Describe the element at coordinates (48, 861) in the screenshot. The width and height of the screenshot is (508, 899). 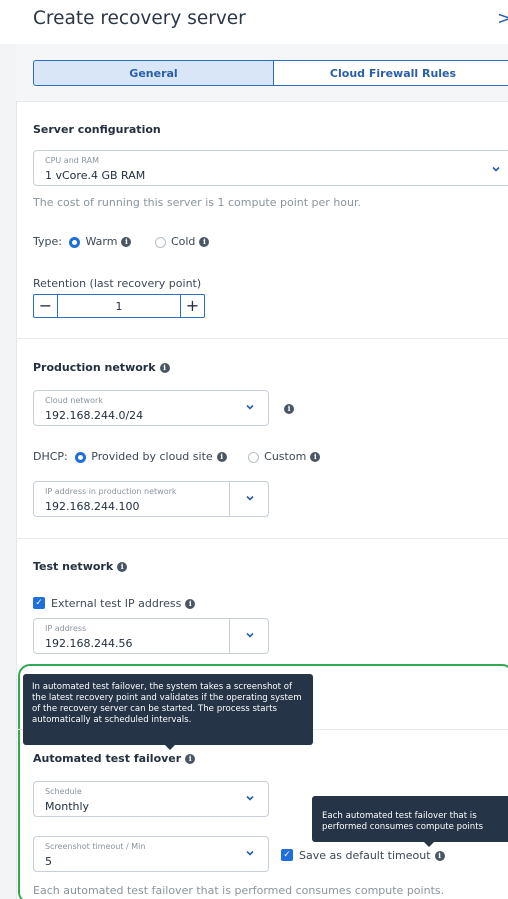
I see `screenshot-timeout-value: 5` at that location.